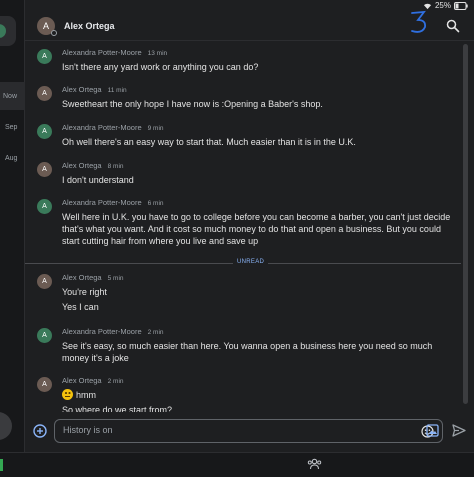  Describe the element at coordinates (88, 430) in the screenshot. I see `message-input-text: History is on` at that location.